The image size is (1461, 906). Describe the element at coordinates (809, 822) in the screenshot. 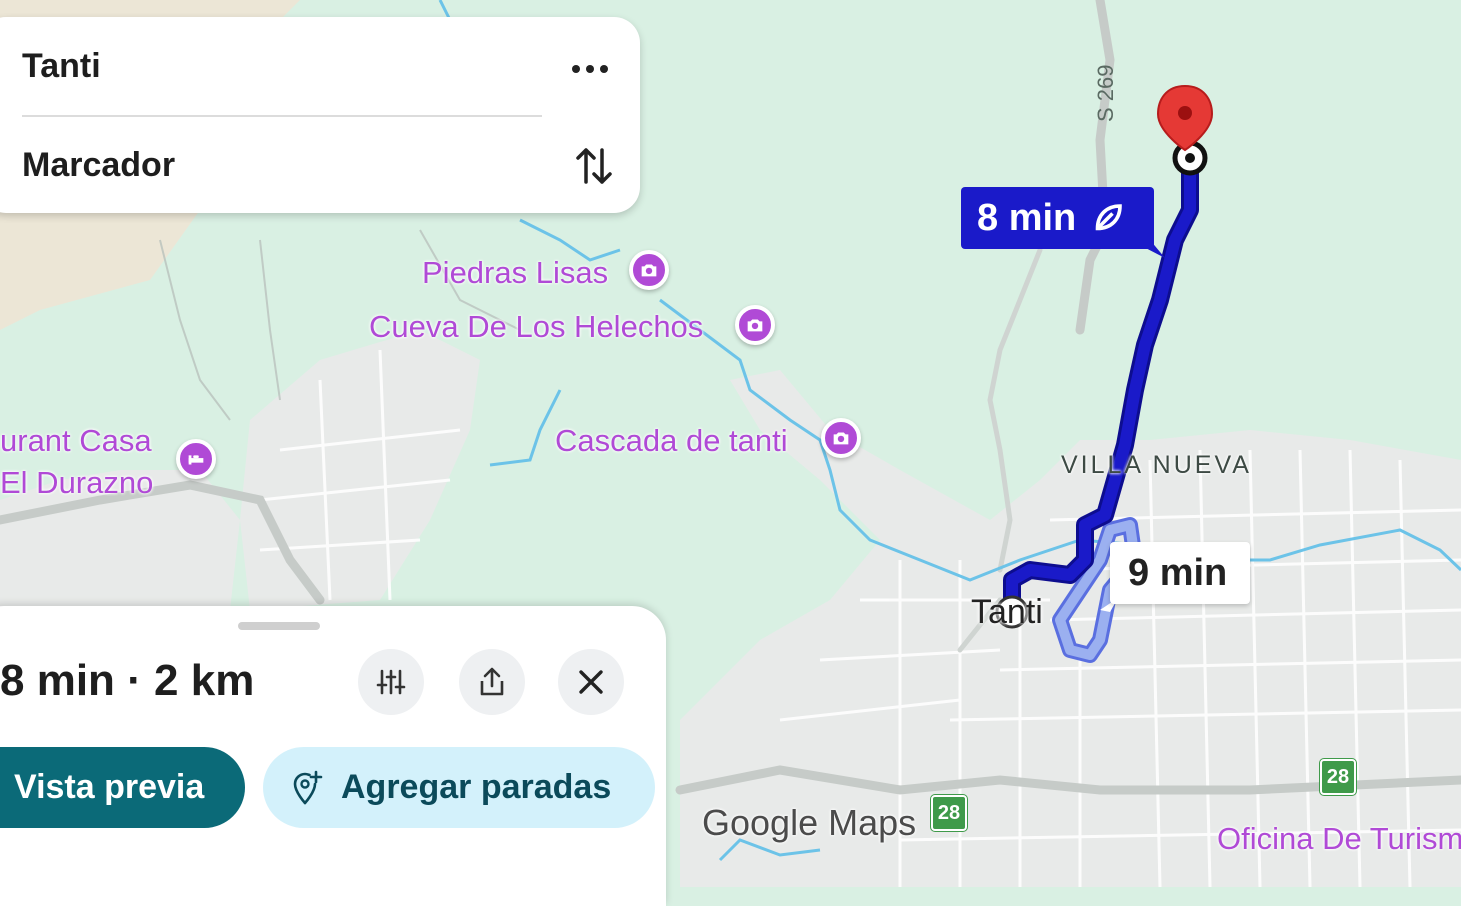

I see `google-maps-watermark: Google Maps` at that location.